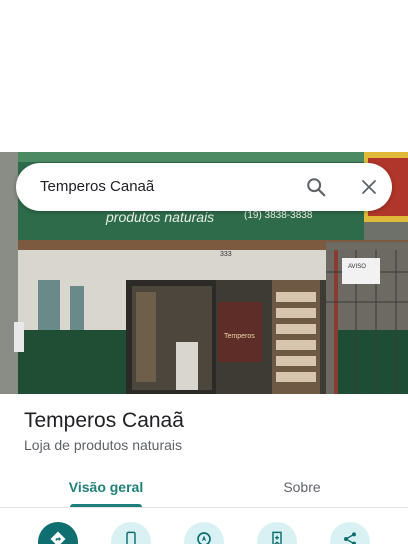 Image resolution: width=408 pixels, height=544 pixels. Describe the element at coordinates (357, 267) in the screenshot. I see `notice-text: AVISO` at that location.